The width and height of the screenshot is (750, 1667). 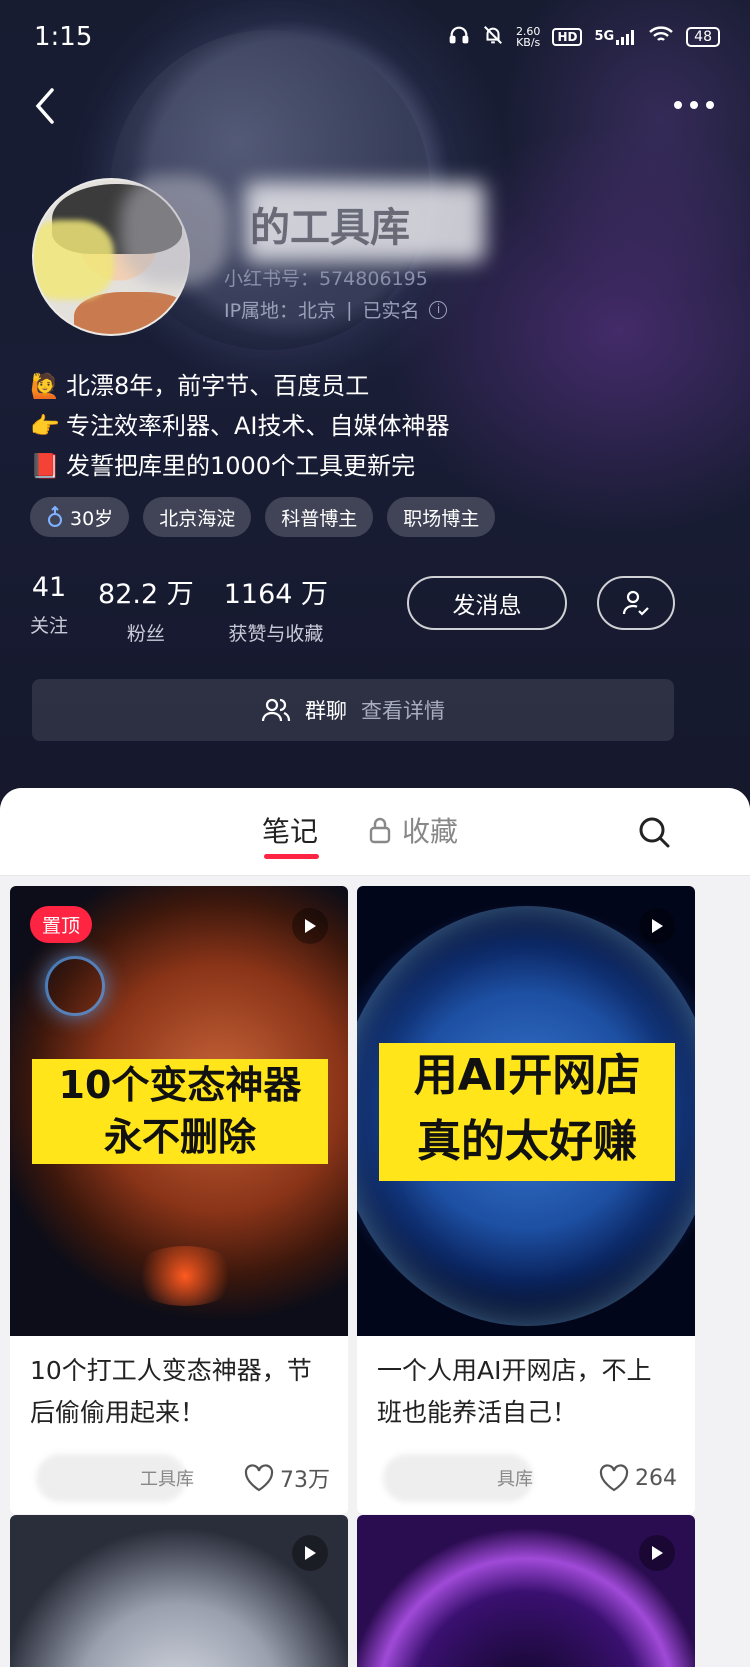 What do you see at coordinates (375, 40) in the screenshot?
I see `status-bar: 1:15 2.60 KB/s HD 5G 48` at bounding box center [375, 40].